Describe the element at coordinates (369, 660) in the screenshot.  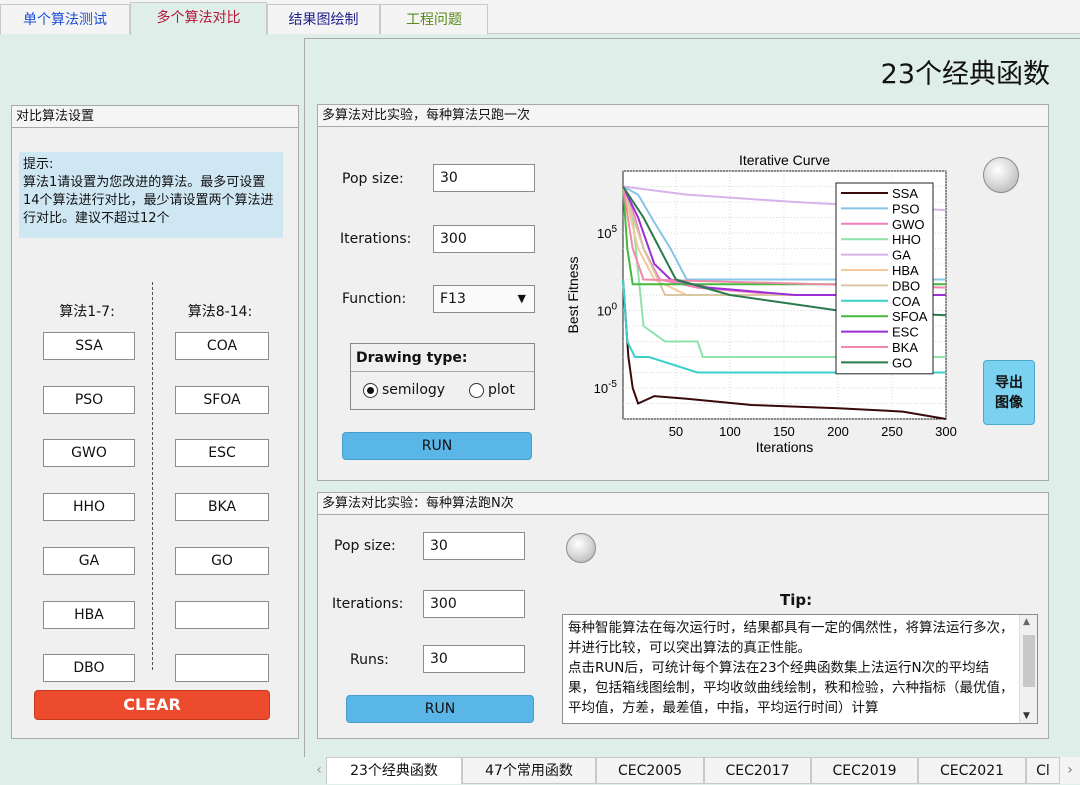
I see `runs-label: Runs:` at that location.